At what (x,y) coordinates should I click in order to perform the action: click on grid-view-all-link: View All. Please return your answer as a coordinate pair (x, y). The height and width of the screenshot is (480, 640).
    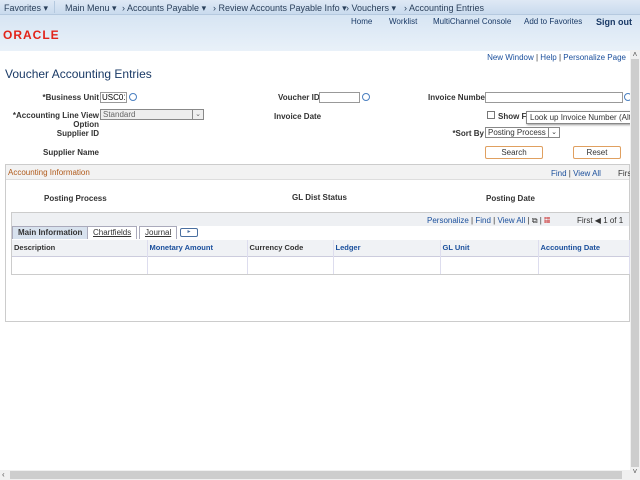
    Looking at the image, I should click on (511, 220).